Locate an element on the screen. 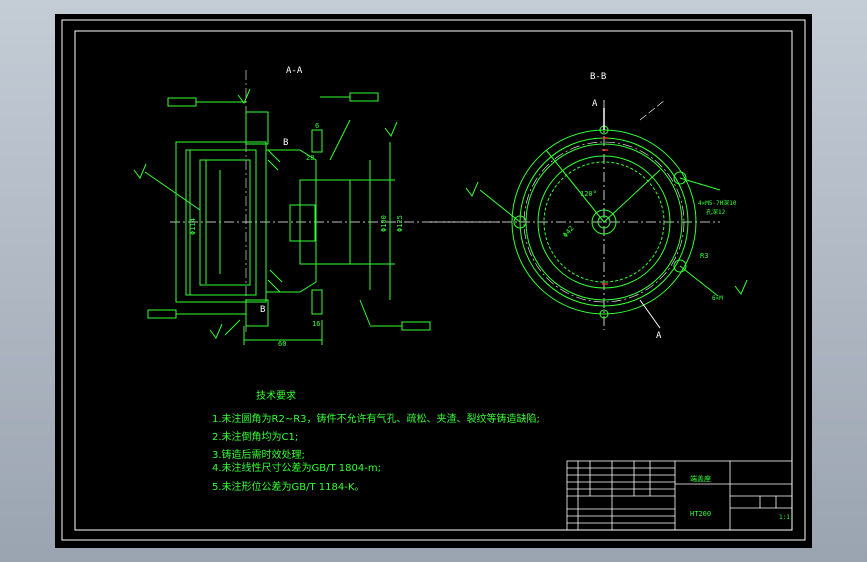 This screenshot has width=867, height=562. note-5: 5.未注形位公差为GB/T 1184-K。 is located at coordinates (288, 486).